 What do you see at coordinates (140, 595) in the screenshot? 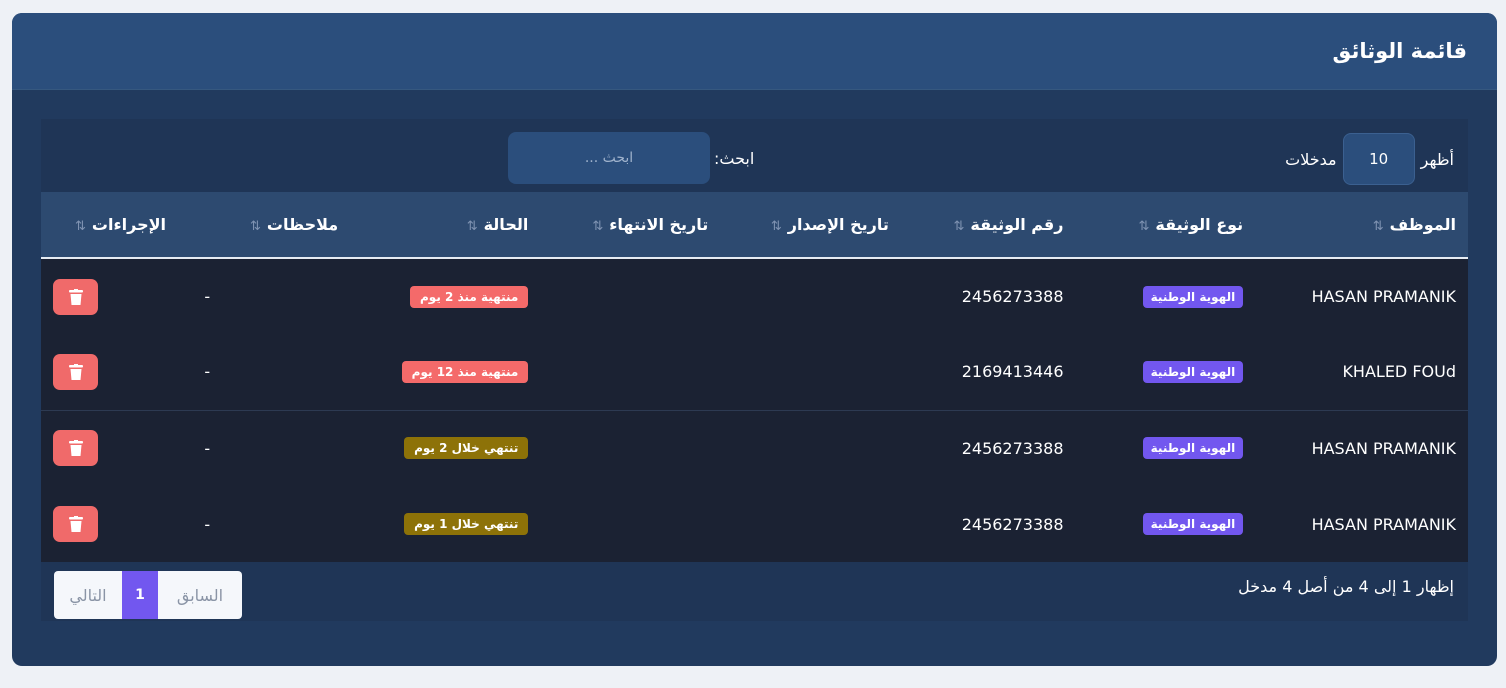
I see `page-1-button: 1` at bounding box center [140, 595].